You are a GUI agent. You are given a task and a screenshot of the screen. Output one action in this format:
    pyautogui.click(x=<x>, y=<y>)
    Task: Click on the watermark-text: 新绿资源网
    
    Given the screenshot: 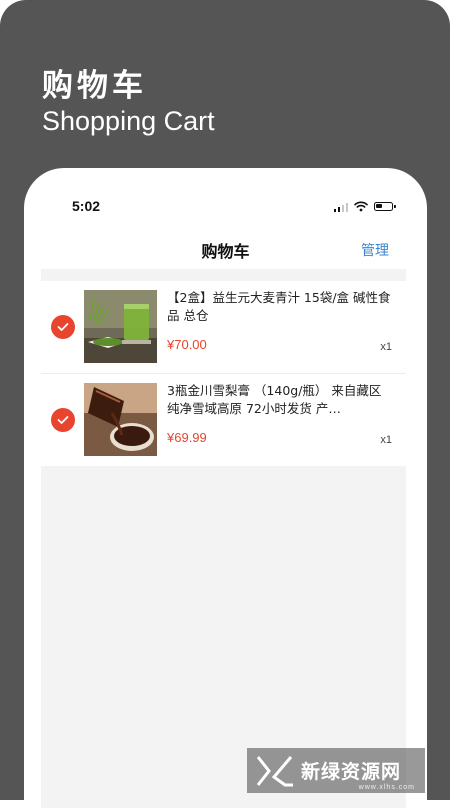 What is the action you would take?
    pyautogui.click(x=351, y=772)
    